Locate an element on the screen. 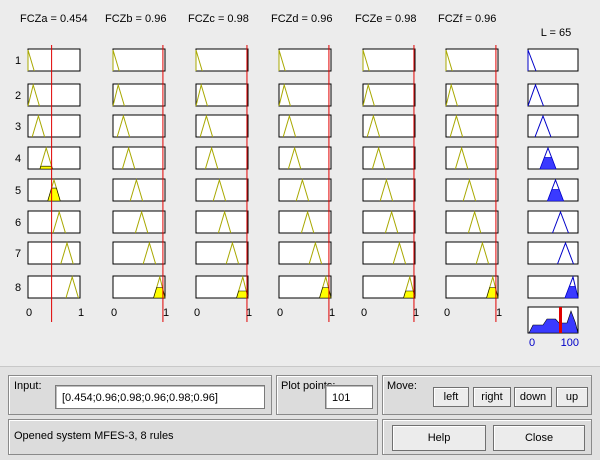 The width and height of the screenshot is (600, 460). rule-number-2: 2 is located at coordinates (18, 96).